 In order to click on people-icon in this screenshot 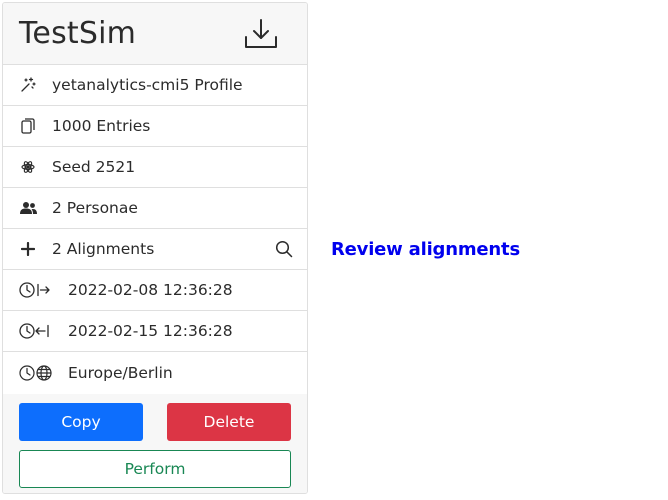, I will do `click(28, 208)`.